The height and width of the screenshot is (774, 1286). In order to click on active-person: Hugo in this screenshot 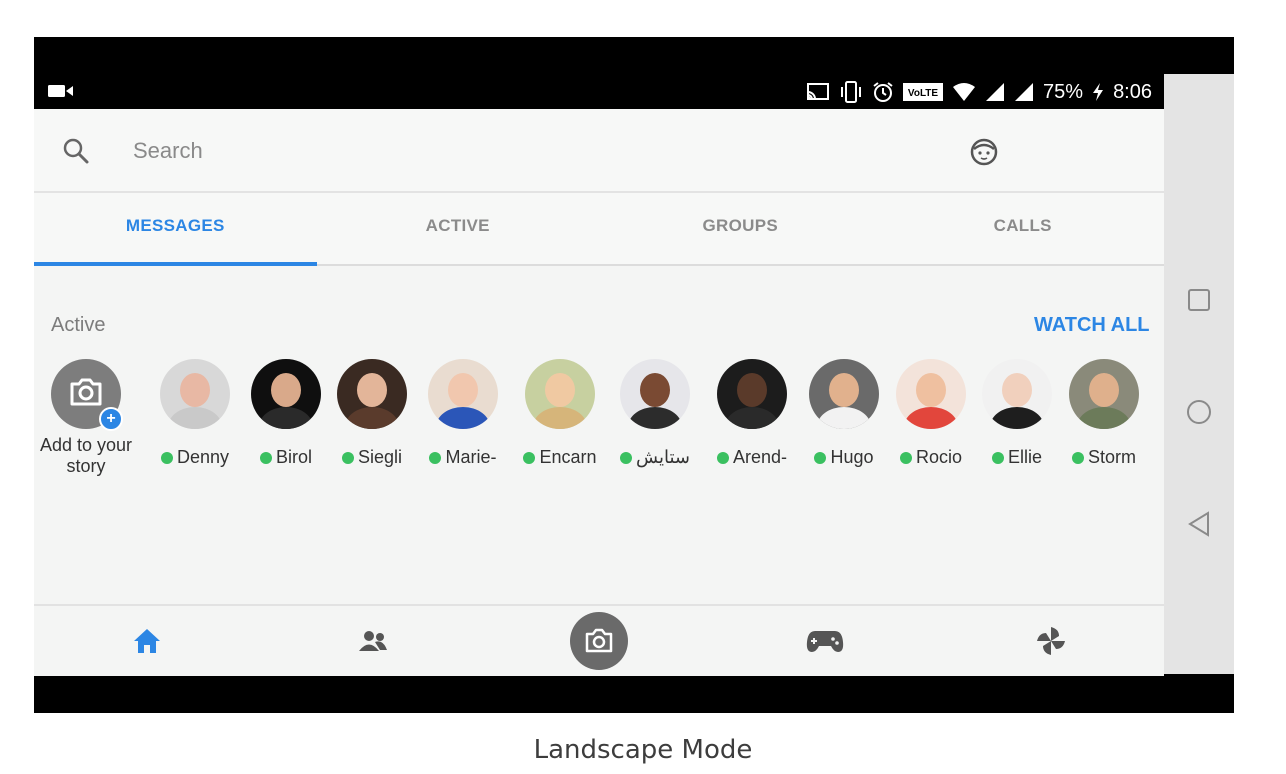, I will do `click(844, 413)`.